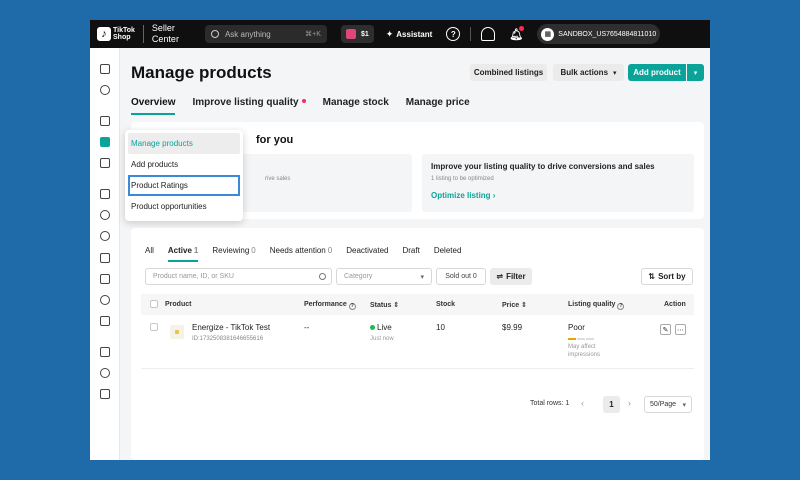  I want to click on gift-icon, so click(350, 34).